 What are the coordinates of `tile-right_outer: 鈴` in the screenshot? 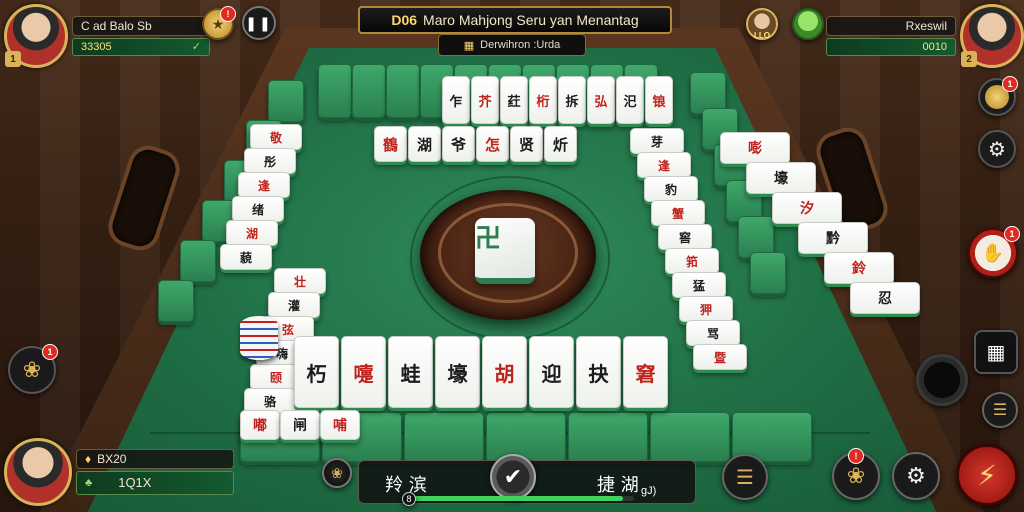 It's located at (859, 268).